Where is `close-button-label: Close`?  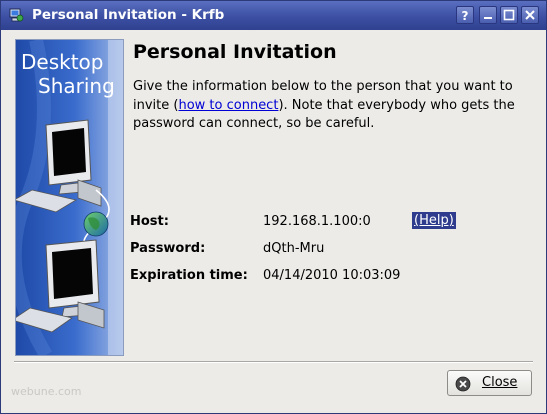 close-button-label: Close is located at coordinates (500, 382).